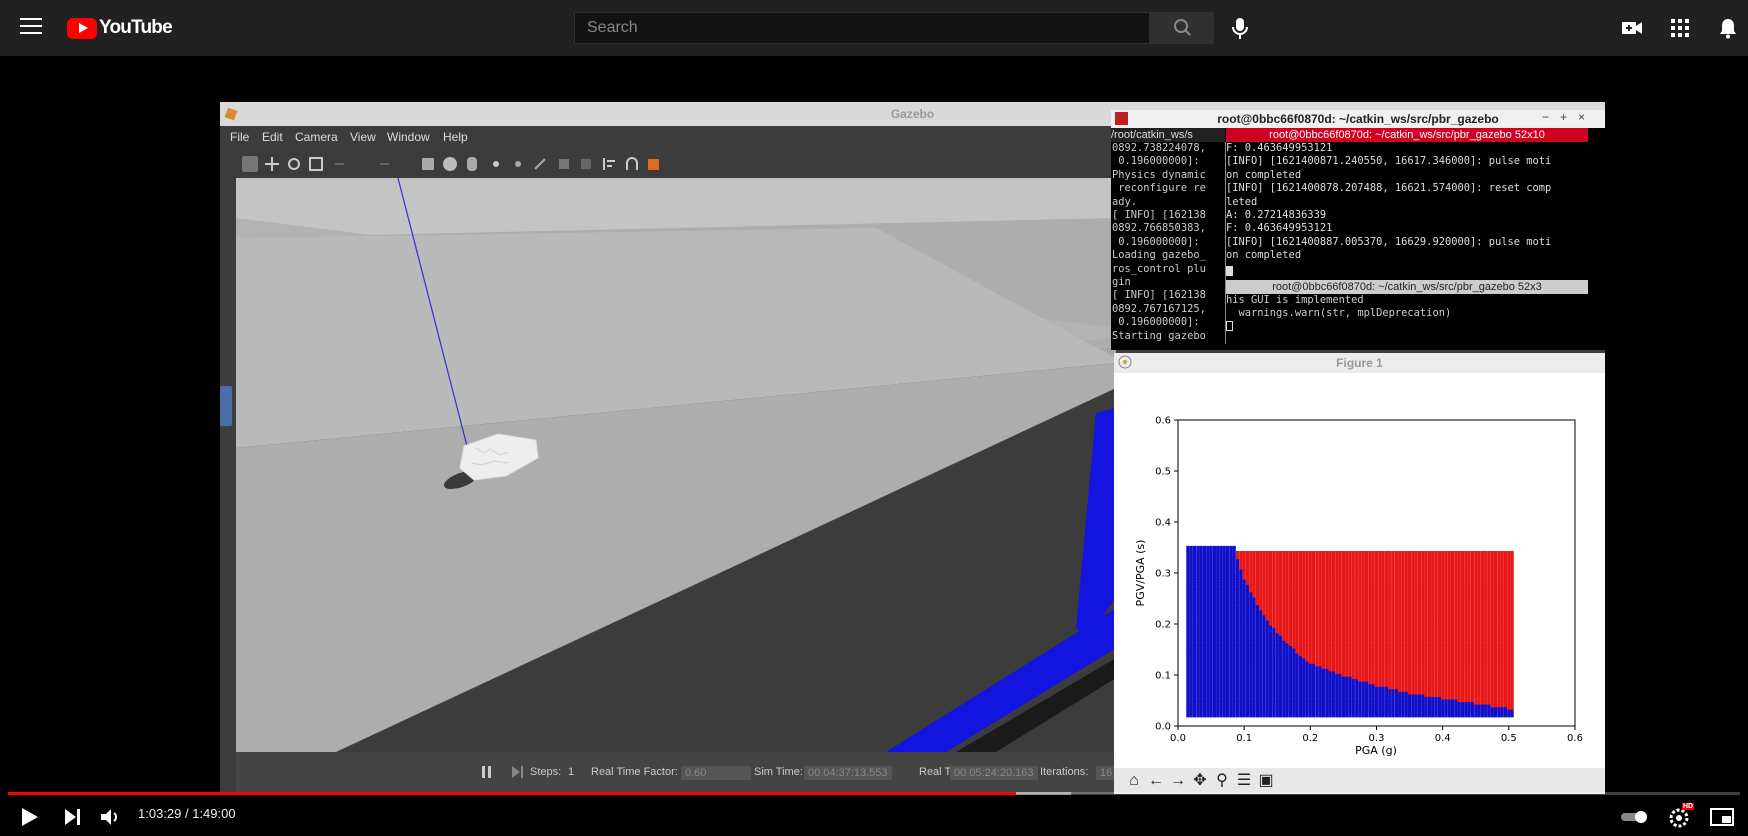  I want to click on hamburger-menu-icon, so click(31, 26).